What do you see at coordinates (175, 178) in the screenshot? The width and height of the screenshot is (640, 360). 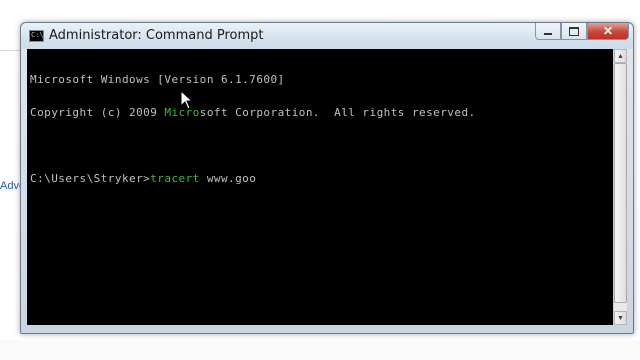 I see `command-name: tracert` at bounding box center [175, 178].